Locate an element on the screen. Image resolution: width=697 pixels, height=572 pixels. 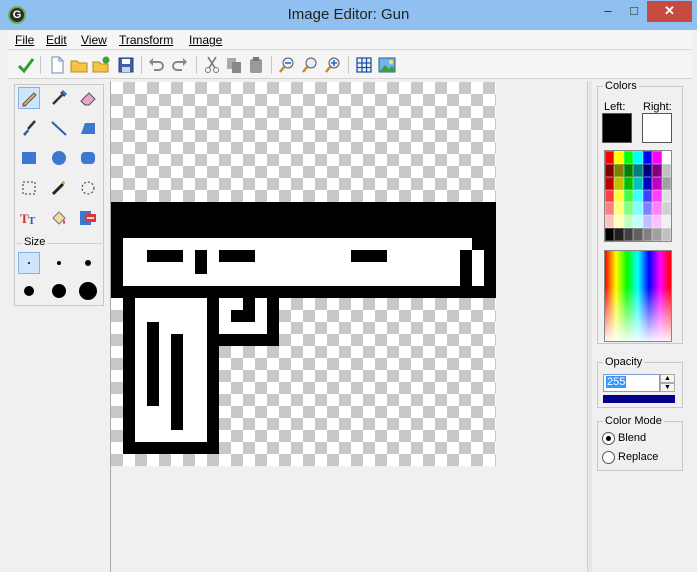
opacity-increment-button: ▲ is located at coordinates (667, 378).